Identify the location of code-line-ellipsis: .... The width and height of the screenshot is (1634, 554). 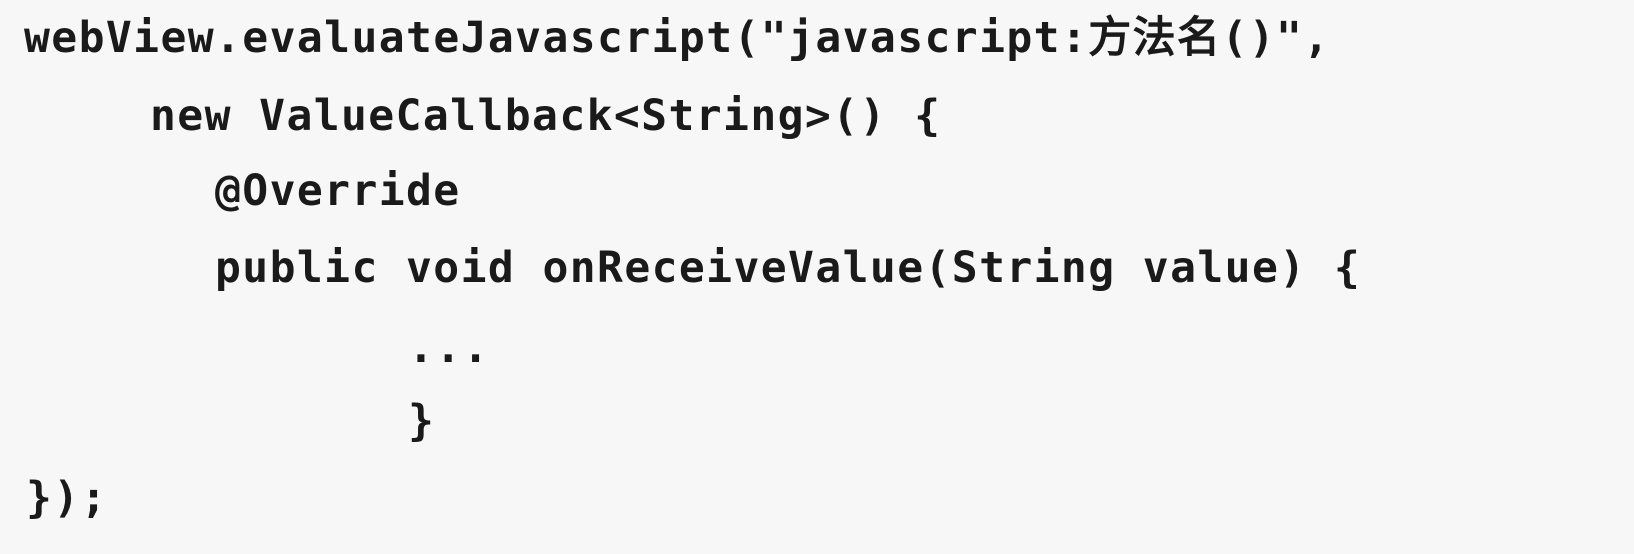
(449, 348).